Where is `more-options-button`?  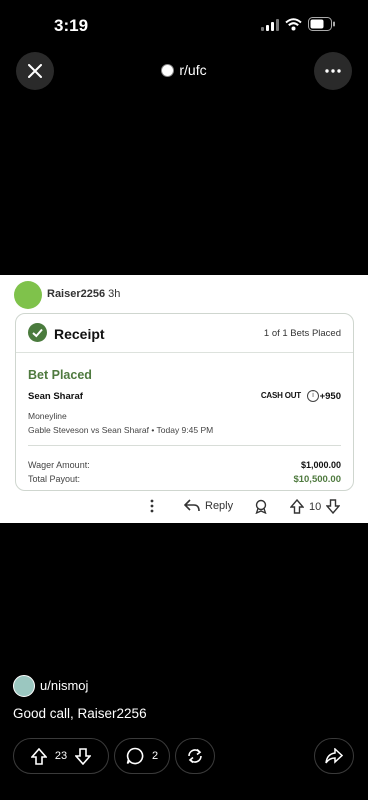 more-options-button is located at coordinates (333, 71).